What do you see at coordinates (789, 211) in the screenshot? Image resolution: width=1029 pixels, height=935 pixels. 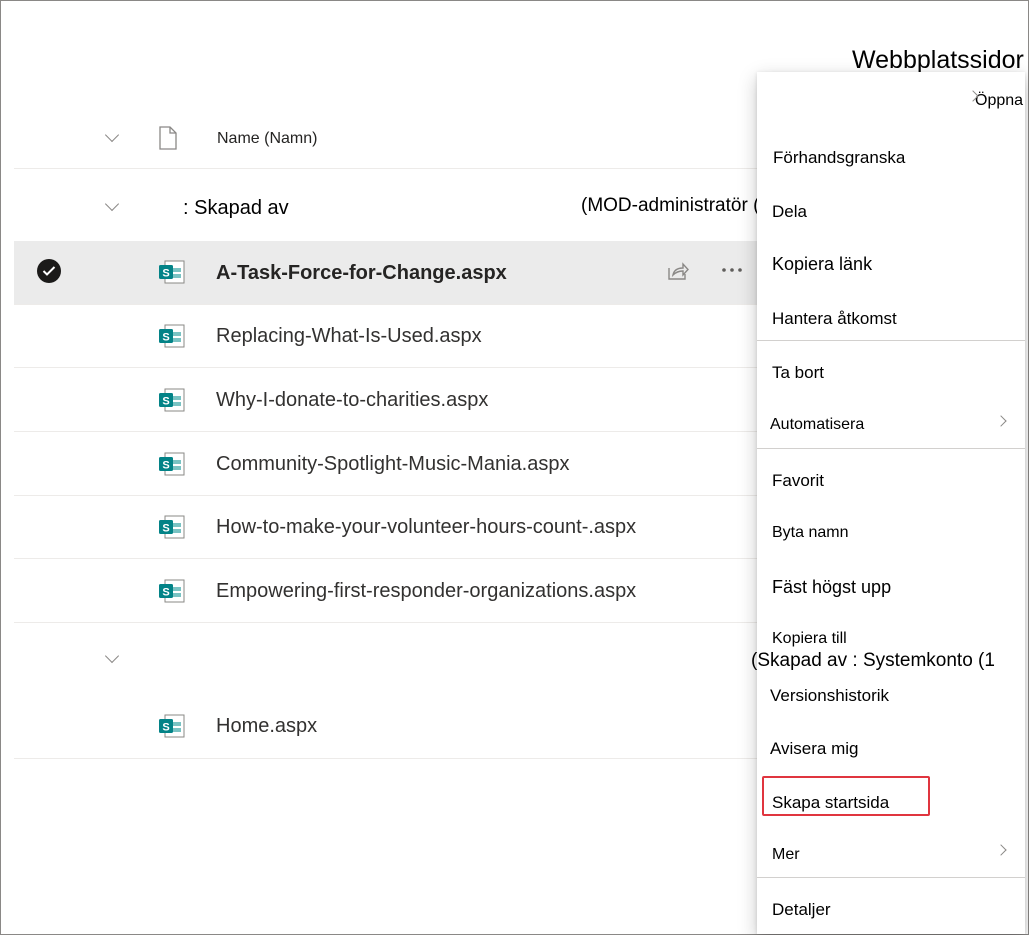 I see `menu-item-label: Dela` at bounding box center [789, 211].